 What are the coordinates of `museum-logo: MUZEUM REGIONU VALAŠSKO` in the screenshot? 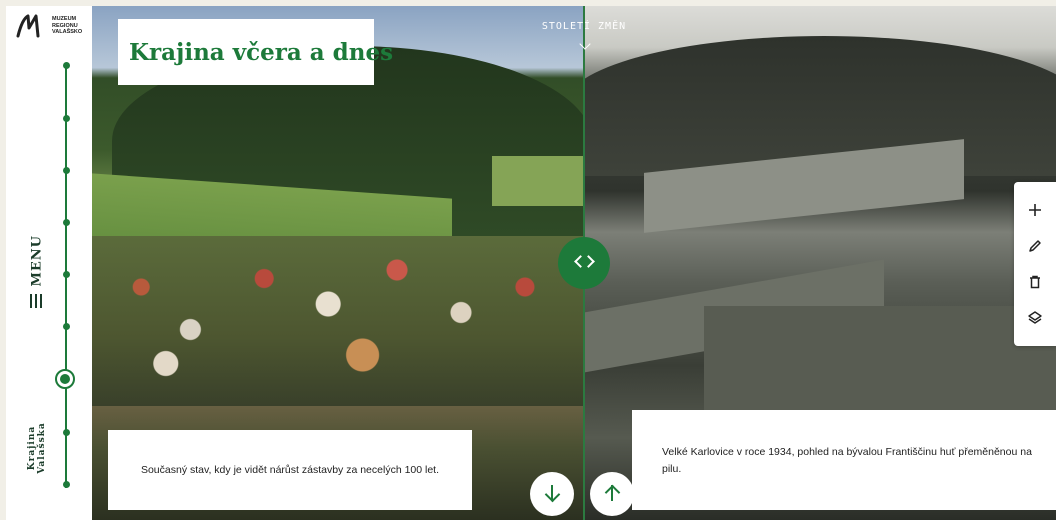 It's located at (54, 27).